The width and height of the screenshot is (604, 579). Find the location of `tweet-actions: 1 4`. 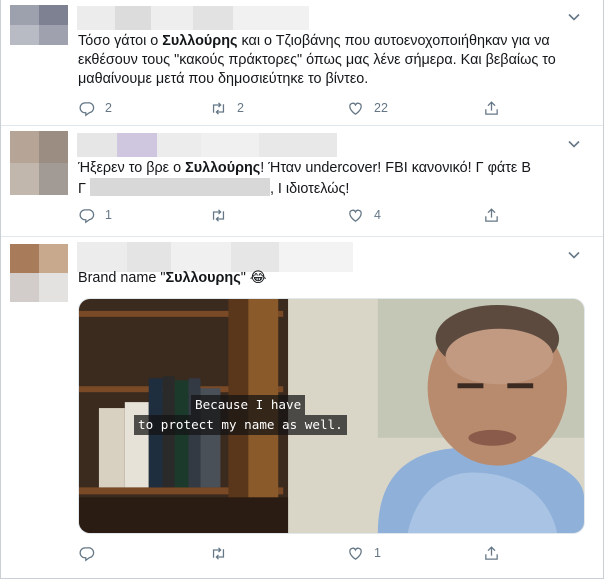

tweet-actions: 1 4 is located at coordinates (308, 215).